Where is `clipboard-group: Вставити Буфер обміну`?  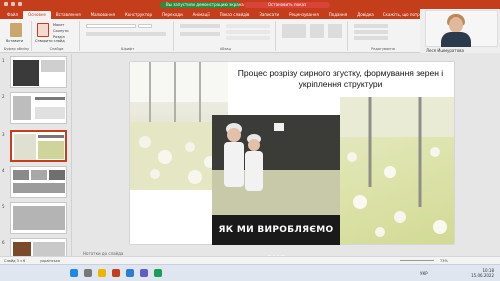 clipboard-group: Вставити Буфер обміну is located at coordinates (17, 36).